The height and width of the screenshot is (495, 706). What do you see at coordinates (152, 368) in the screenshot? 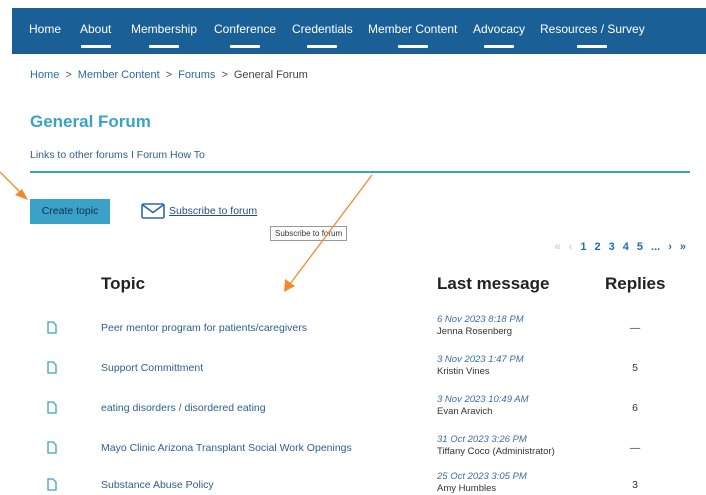
I see `topic-title: Support Committment` at bounding box center [152, 368].